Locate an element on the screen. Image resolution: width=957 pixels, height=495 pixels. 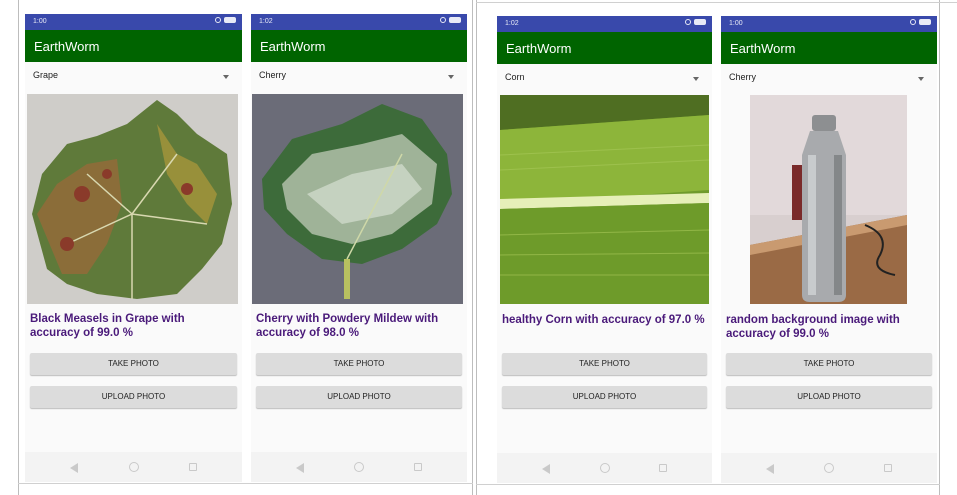
crop-spinner: Corn is located at coordinates (604, 78).